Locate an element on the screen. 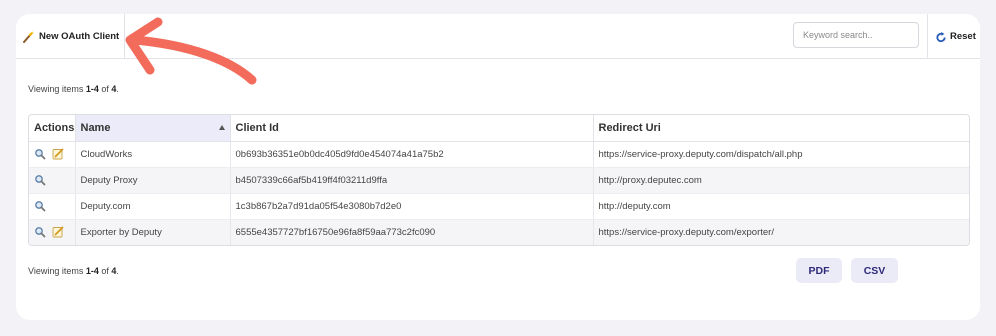 Image resolution: width=996 pixels, height=336 pixels. column-header-redirect-uri: Redirect Uri is located at coordinates (781, 128).